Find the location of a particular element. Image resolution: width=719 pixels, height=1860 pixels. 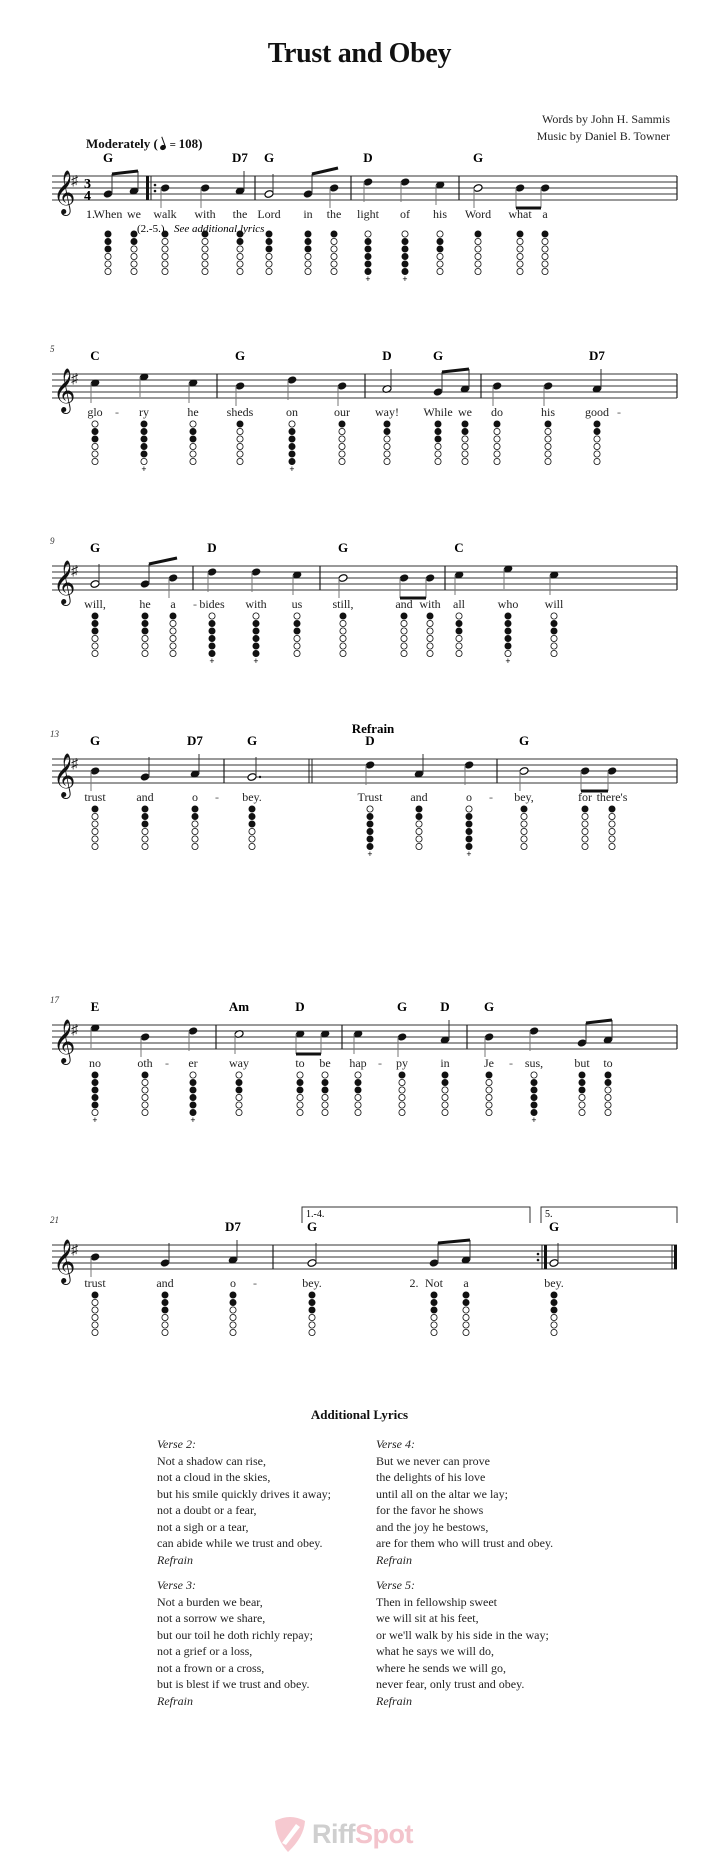

repeat-start-bar is located at coordinates (147, 188).